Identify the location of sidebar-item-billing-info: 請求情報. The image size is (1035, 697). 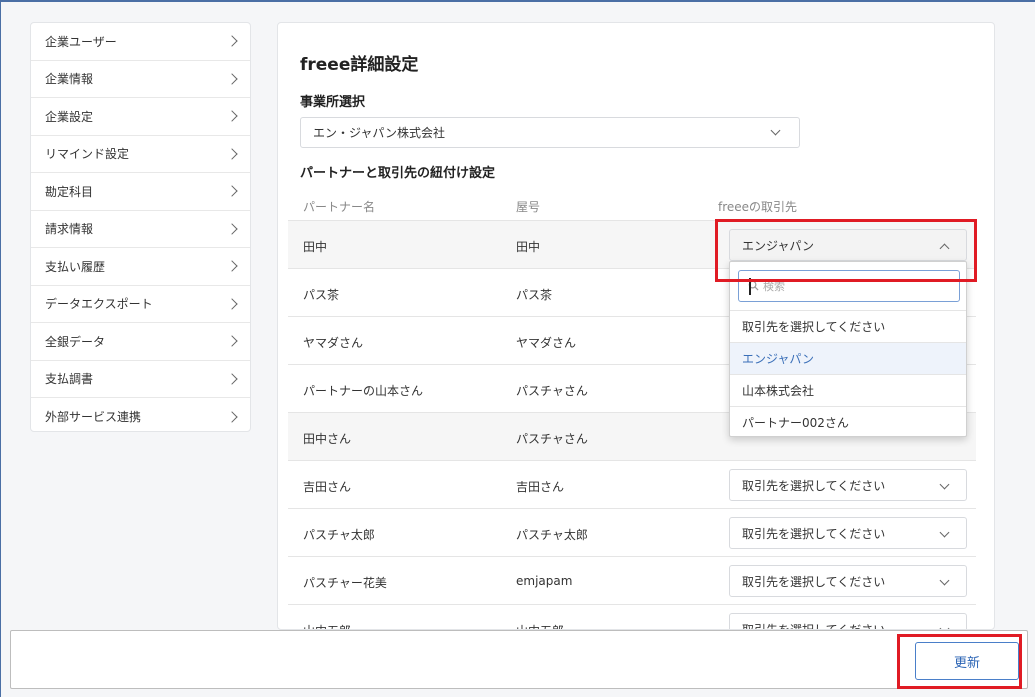
(140, 229).